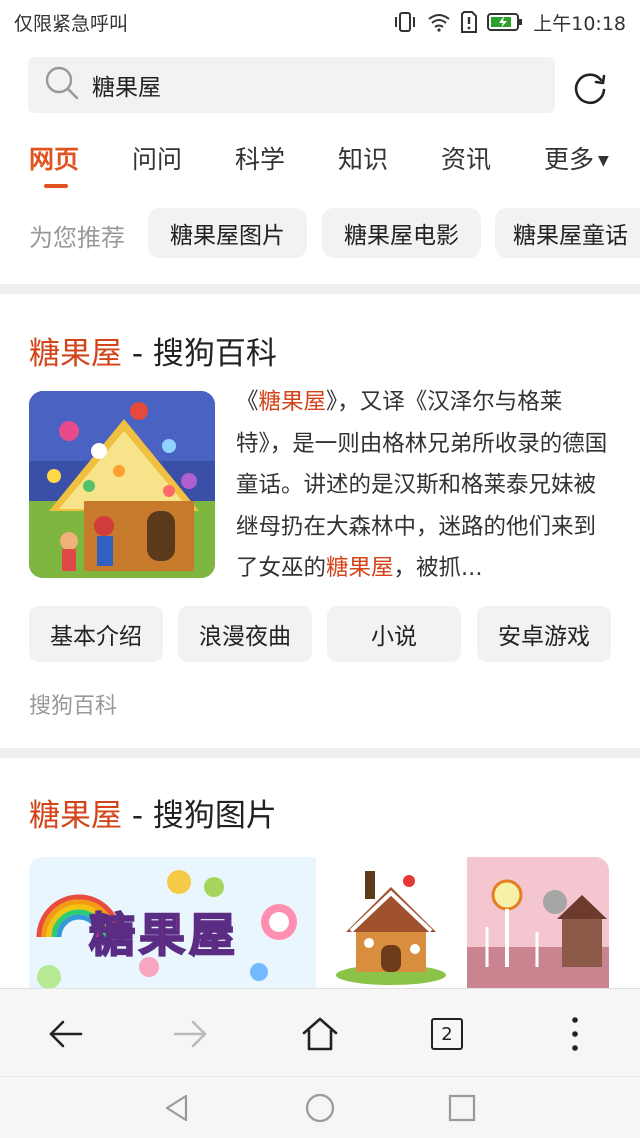 This screenshot has width=640, height=1138. I want to click on baike-link-romantic-nocturne: 浪漫夜曲, so click(245, 634).